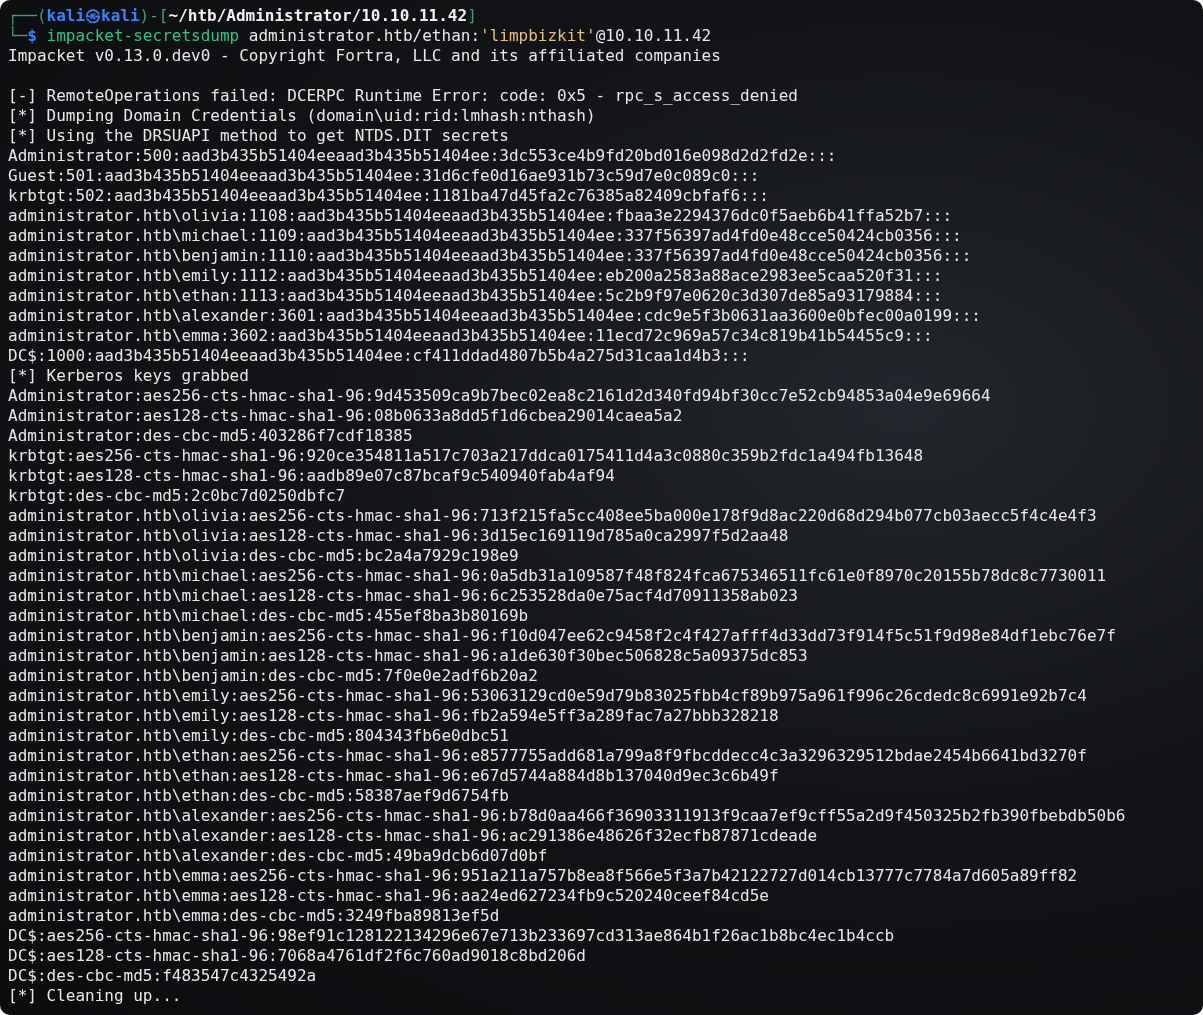 The width and height of the screenshot is (1203, 1015). Describe the element at coordinates (258, 136) in the screenshot. I see `output-line: [*] Using the DRSUAPI method to get NTDS.DIT secrets` at that location.